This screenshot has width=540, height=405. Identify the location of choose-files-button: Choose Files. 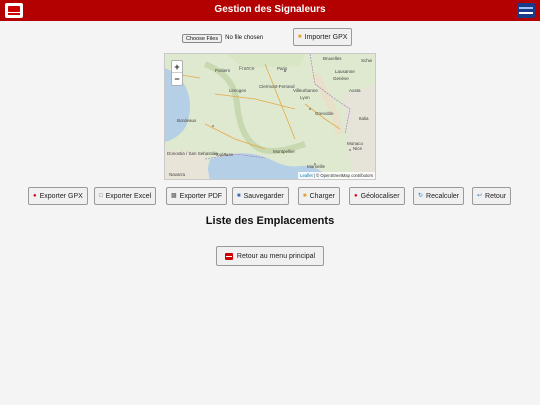
(202, 38).